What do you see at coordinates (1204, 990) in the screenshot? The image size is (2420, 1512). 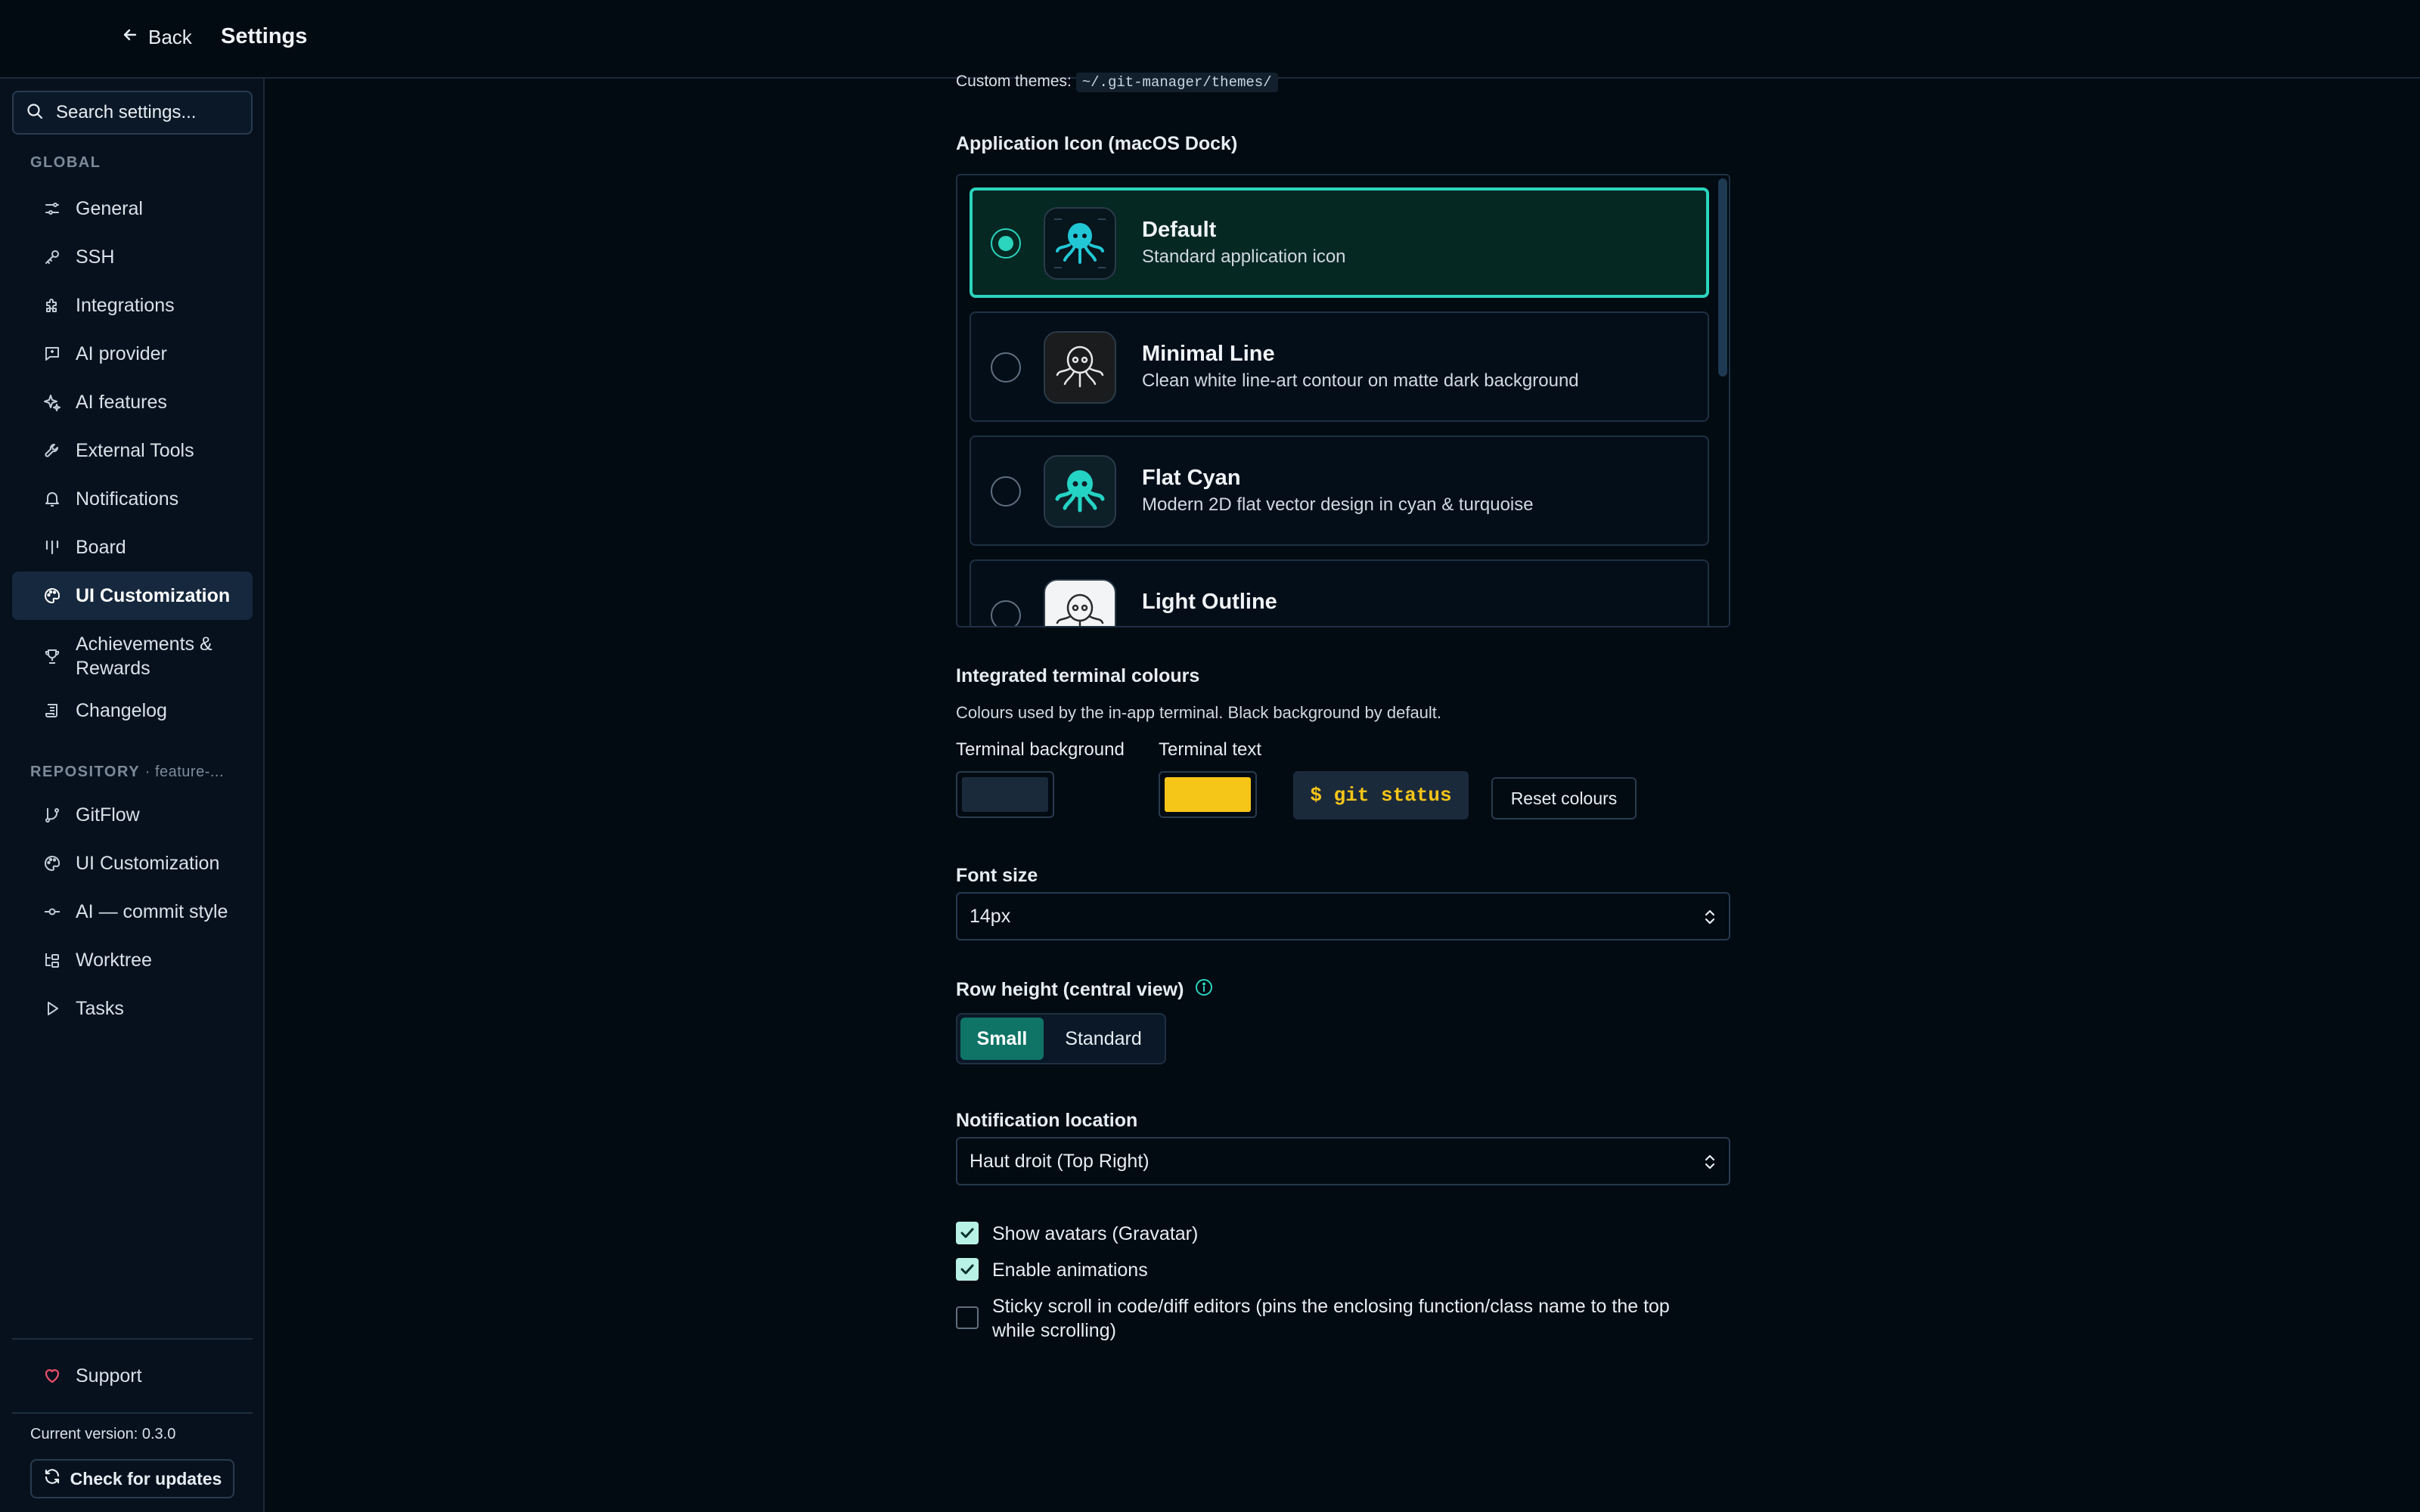 I see `info-icon` at bounding box center [1204, 990].